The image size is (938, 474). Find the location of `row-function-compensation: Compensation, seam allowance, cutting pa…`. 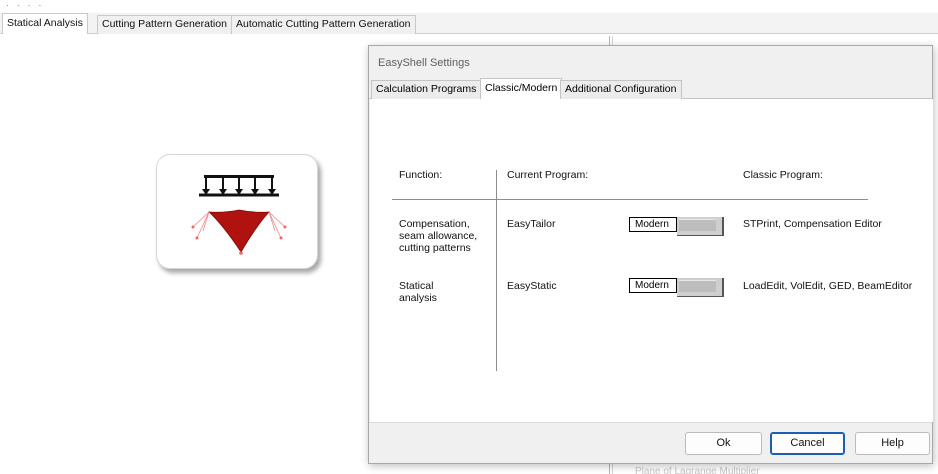

row-function-compensation: Compensation, seam allowance, cutting pa… is located at coordinates (438, 236).